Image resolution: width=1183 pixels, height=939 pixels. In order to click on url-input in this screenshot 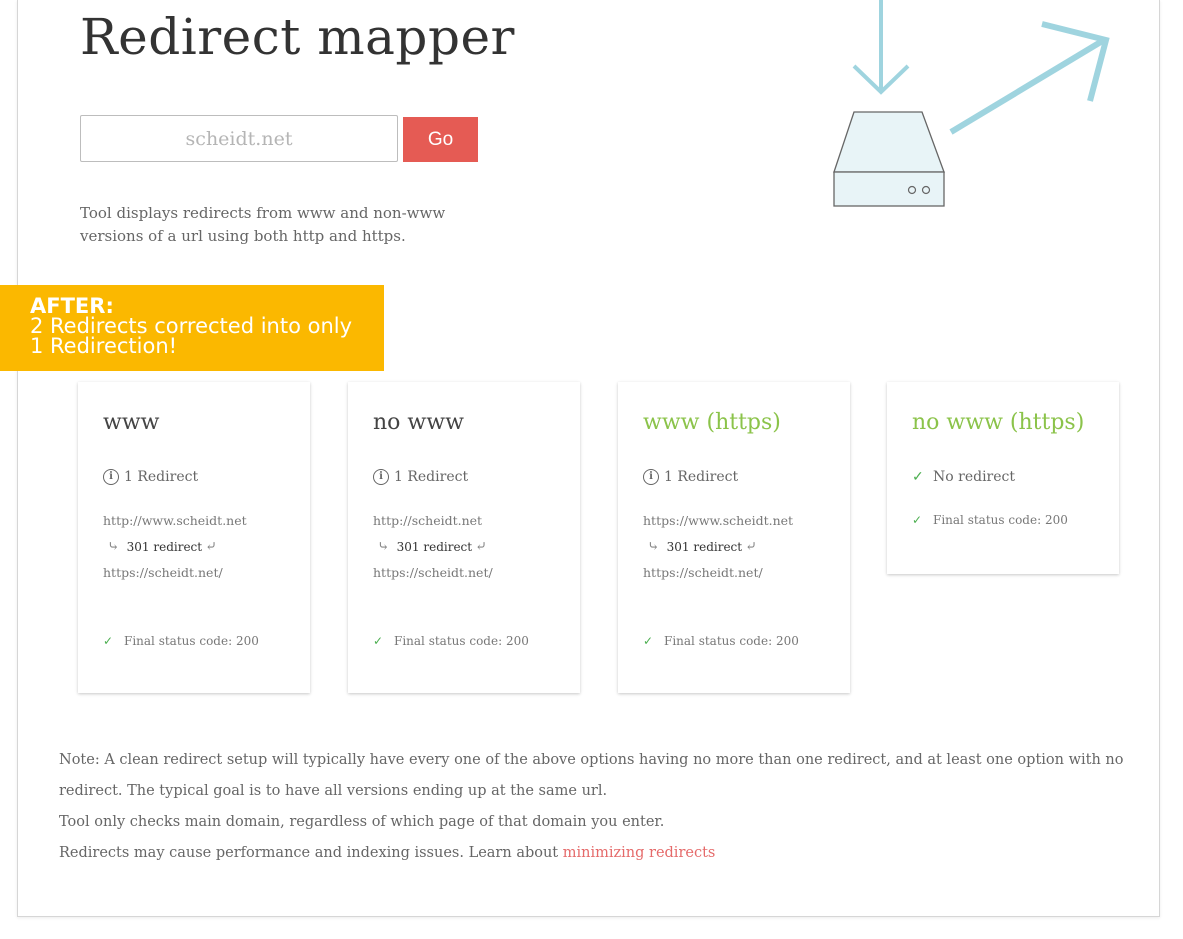, I will do `click(239, 138)`.